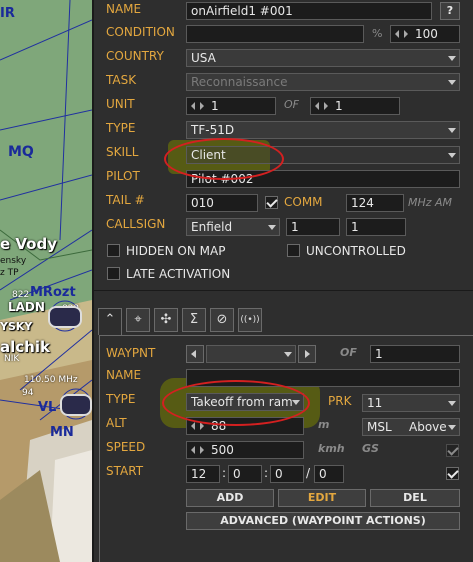 Image resolution: width=473 pixels, height=562 pixels. I want to click on next-waypoint-button, so click(307, 354).